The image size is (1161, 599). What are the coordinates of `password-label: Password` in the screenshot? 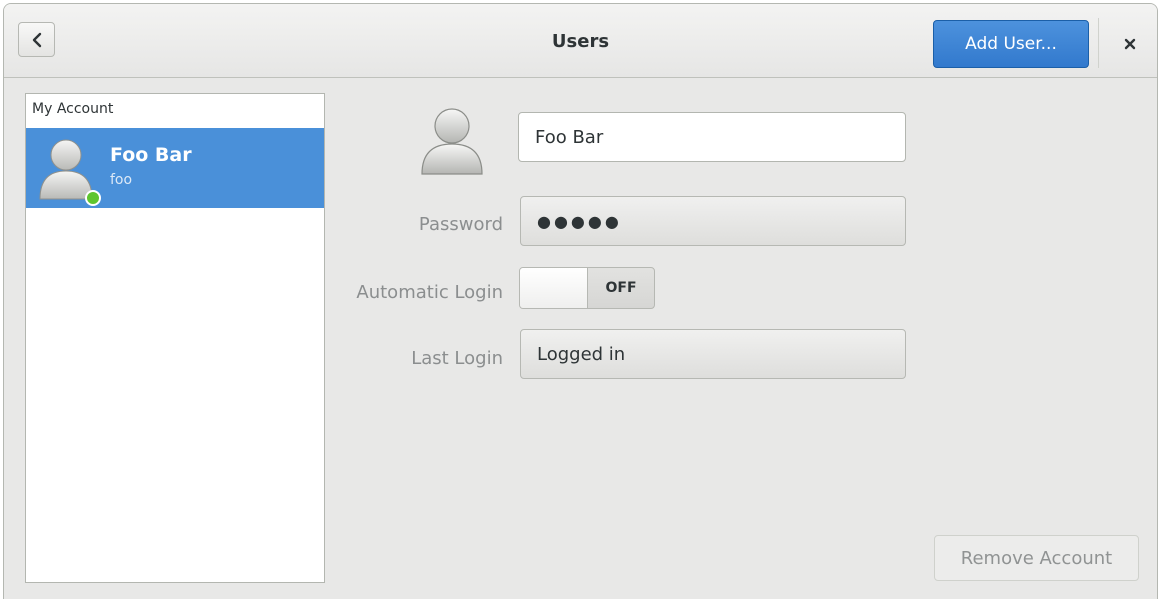 It's located at (460, 224).